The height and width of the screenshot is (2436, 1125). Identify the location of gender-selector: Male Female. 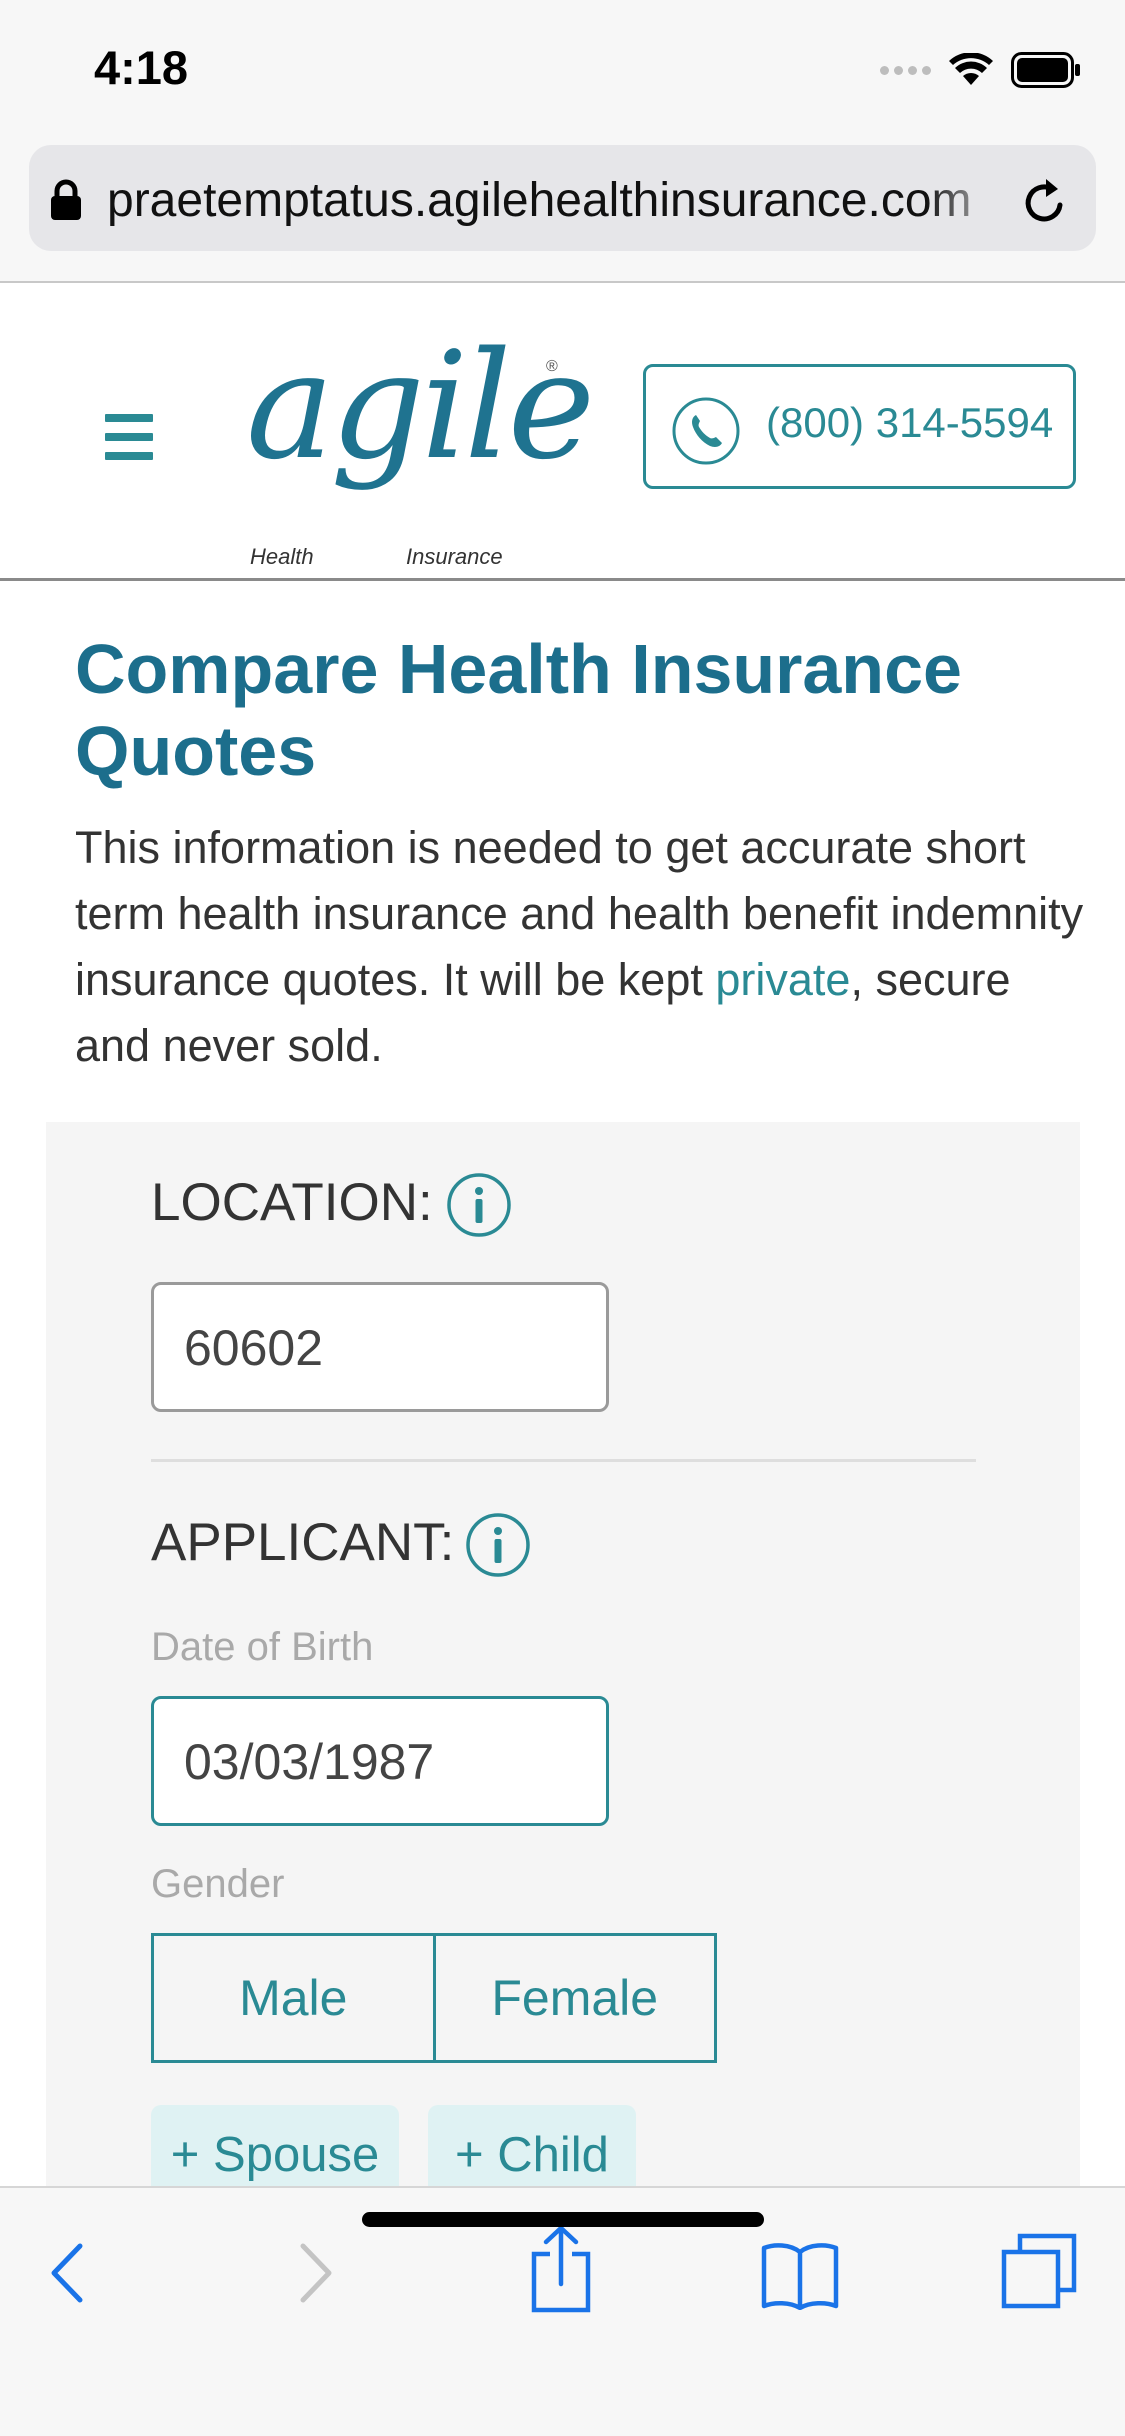
(434, 1998).